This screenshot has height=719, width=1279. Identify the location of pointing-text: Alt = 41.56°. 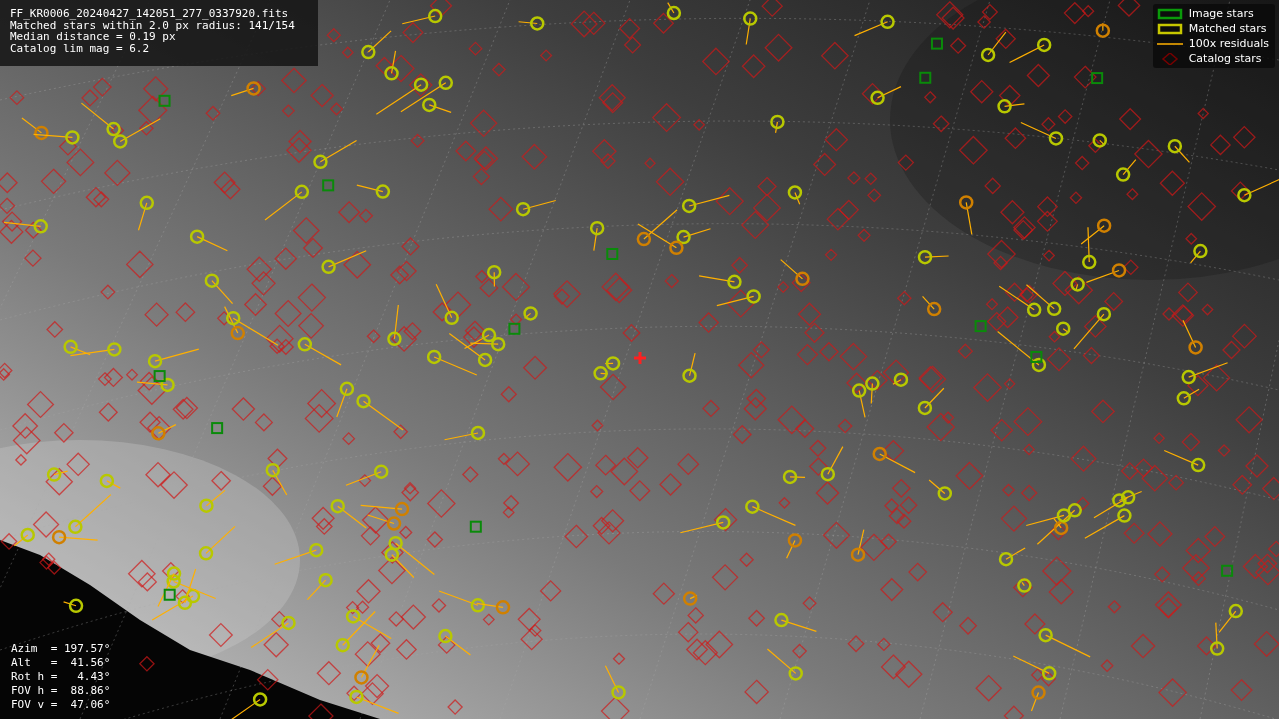
(61, 663).